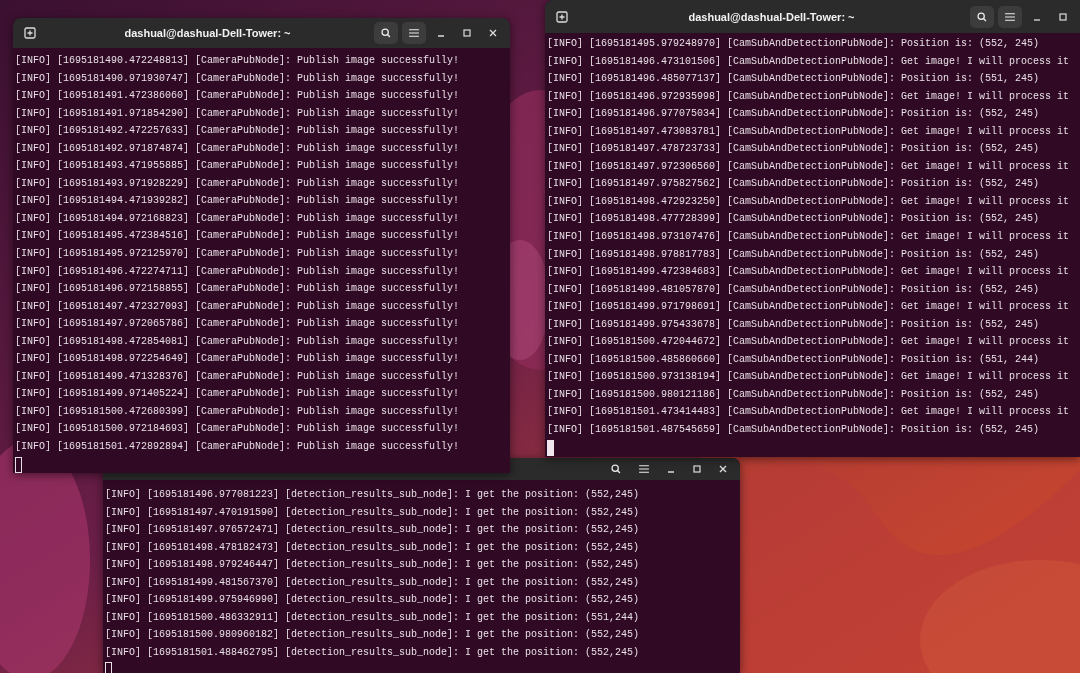 This screenshot has height=673, width=1080. What do you see at coordinates (238, 113) in the screenshot?
I see `log-line: [INFO] [1695181491.971854290] [CameraPubNode]: Publish image successfully!` at bounding box center [238, 113].